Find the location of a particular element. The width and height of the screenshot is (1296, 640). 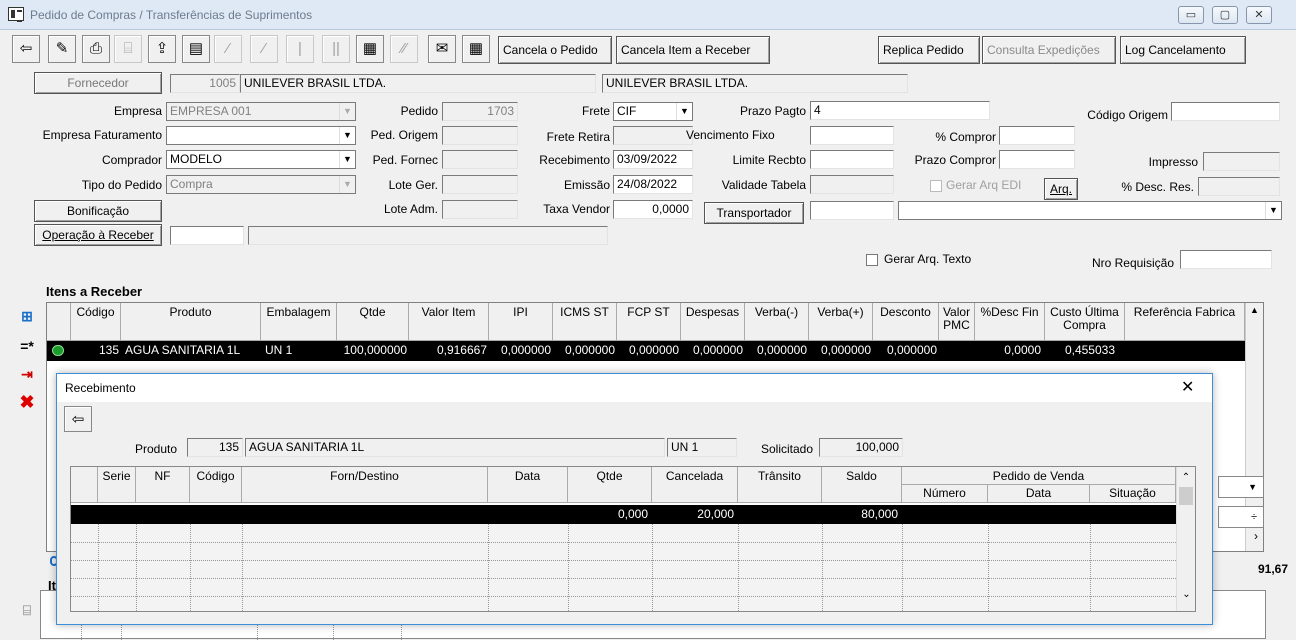

col-forn-destino: Forn/Destino is located at coordinates (365, 485).